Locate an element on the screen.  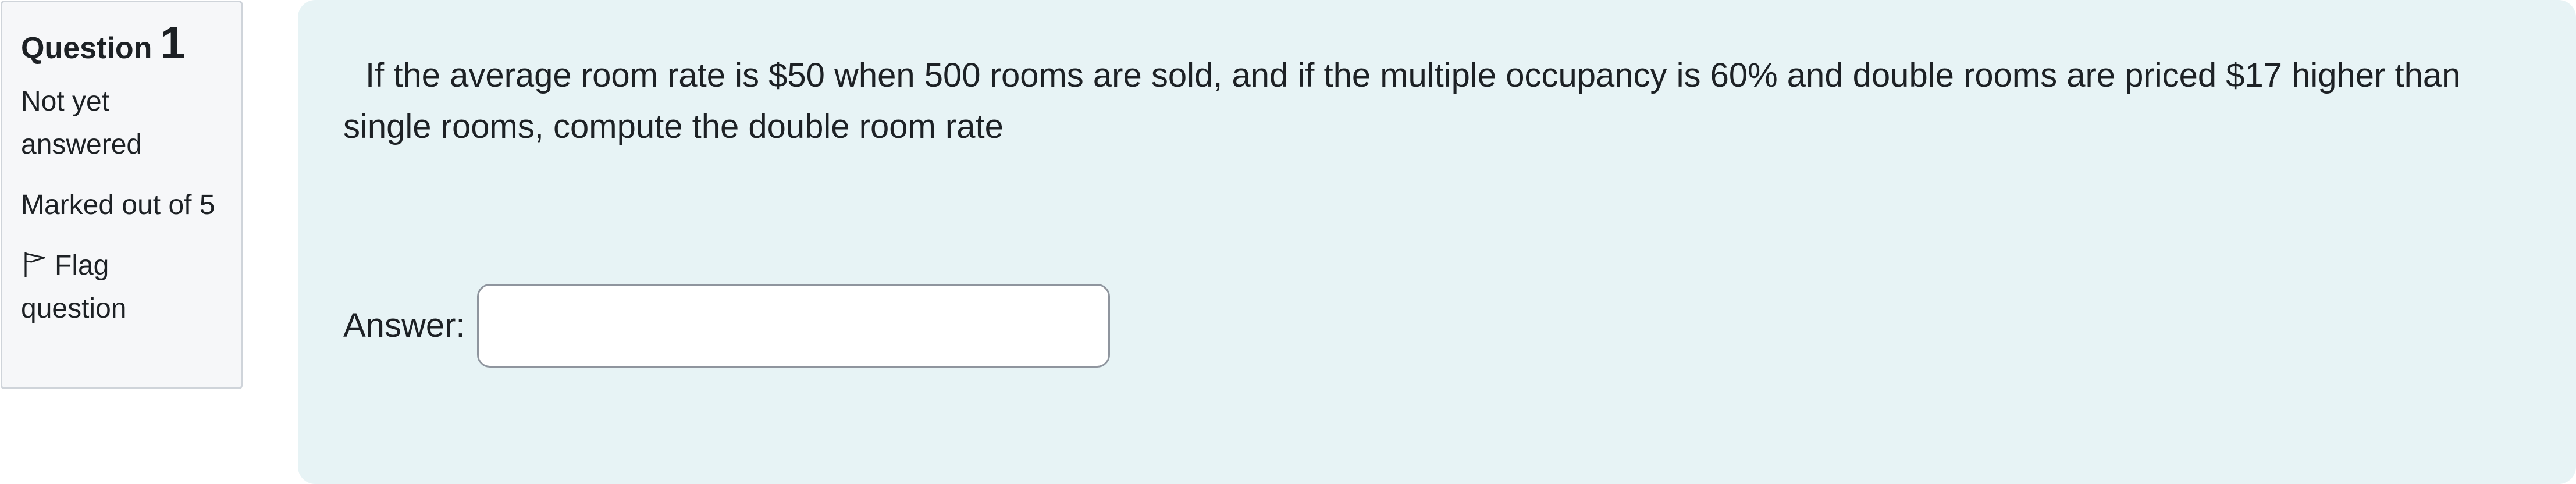
flag-question-link: Flag question is located at coordinates (122, 287).